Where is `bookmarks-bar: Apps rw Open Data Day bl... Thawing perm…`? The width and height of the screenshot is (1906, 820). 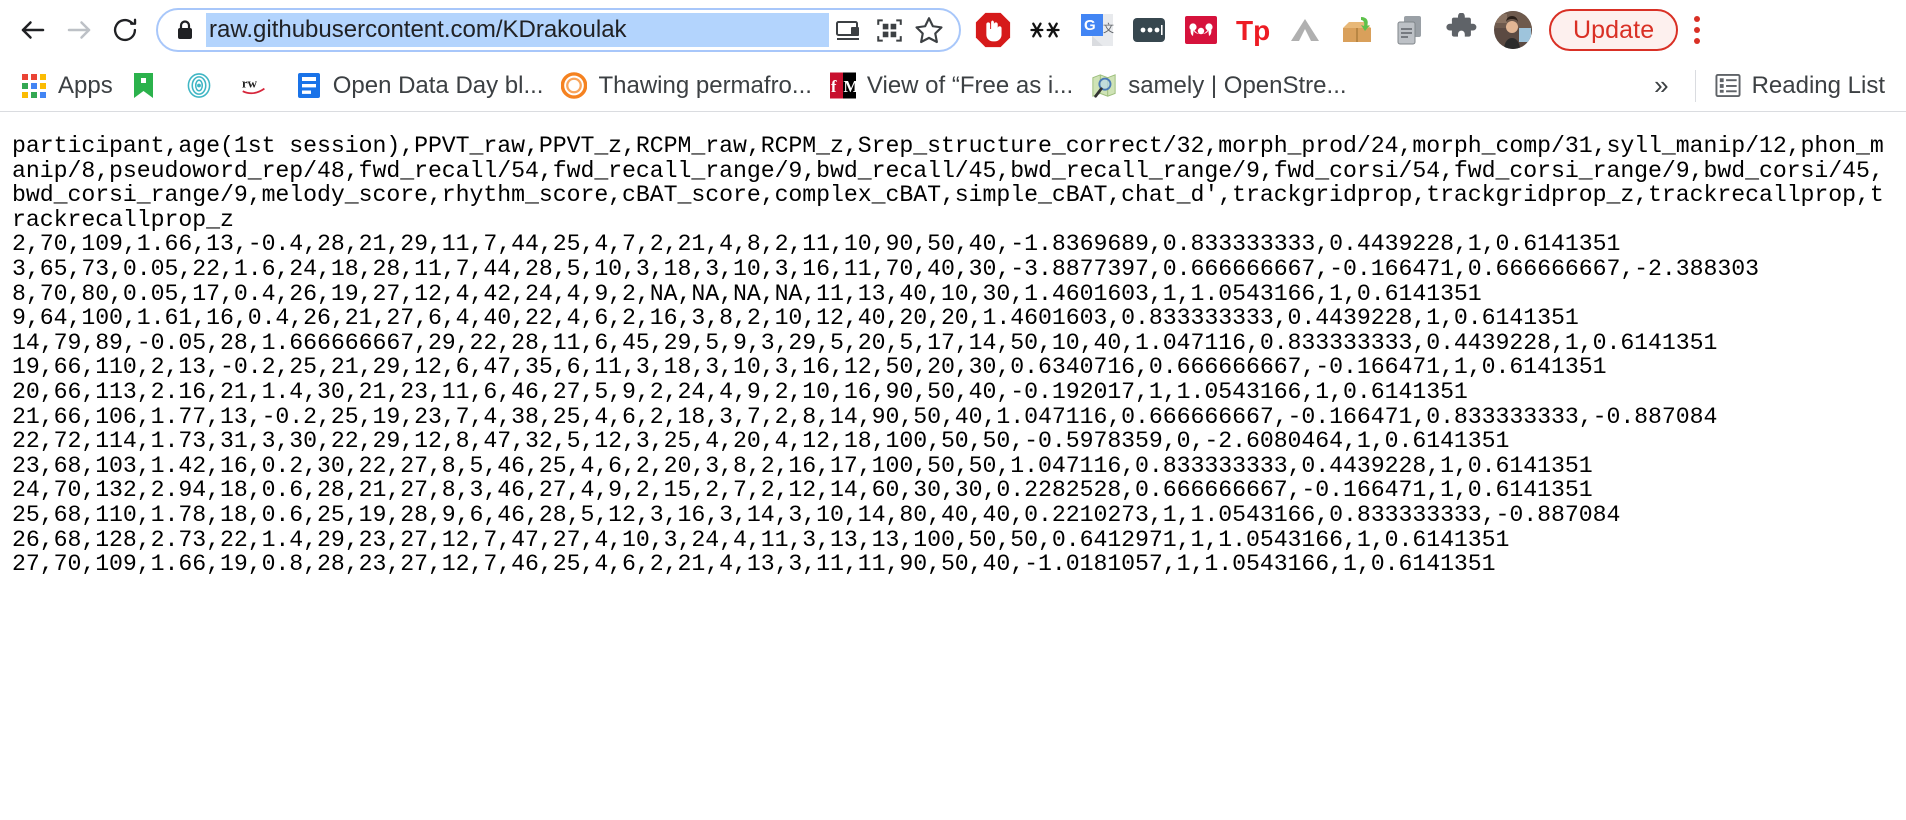
bookmarks-bar: Apps rw Open Data Day bl... Thawing perm… is located at coordinates (953, 86).